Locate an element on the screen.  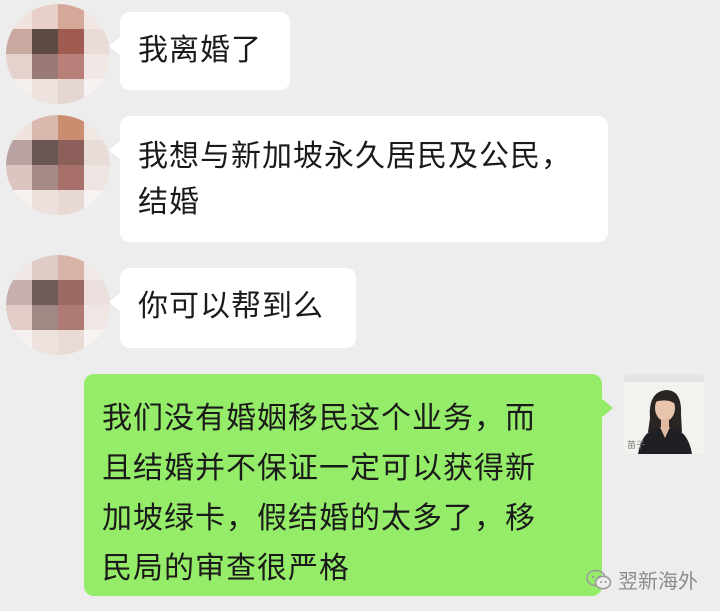
incoming-message-bubble: 我离婚了 is located at coordinates (199, 51).